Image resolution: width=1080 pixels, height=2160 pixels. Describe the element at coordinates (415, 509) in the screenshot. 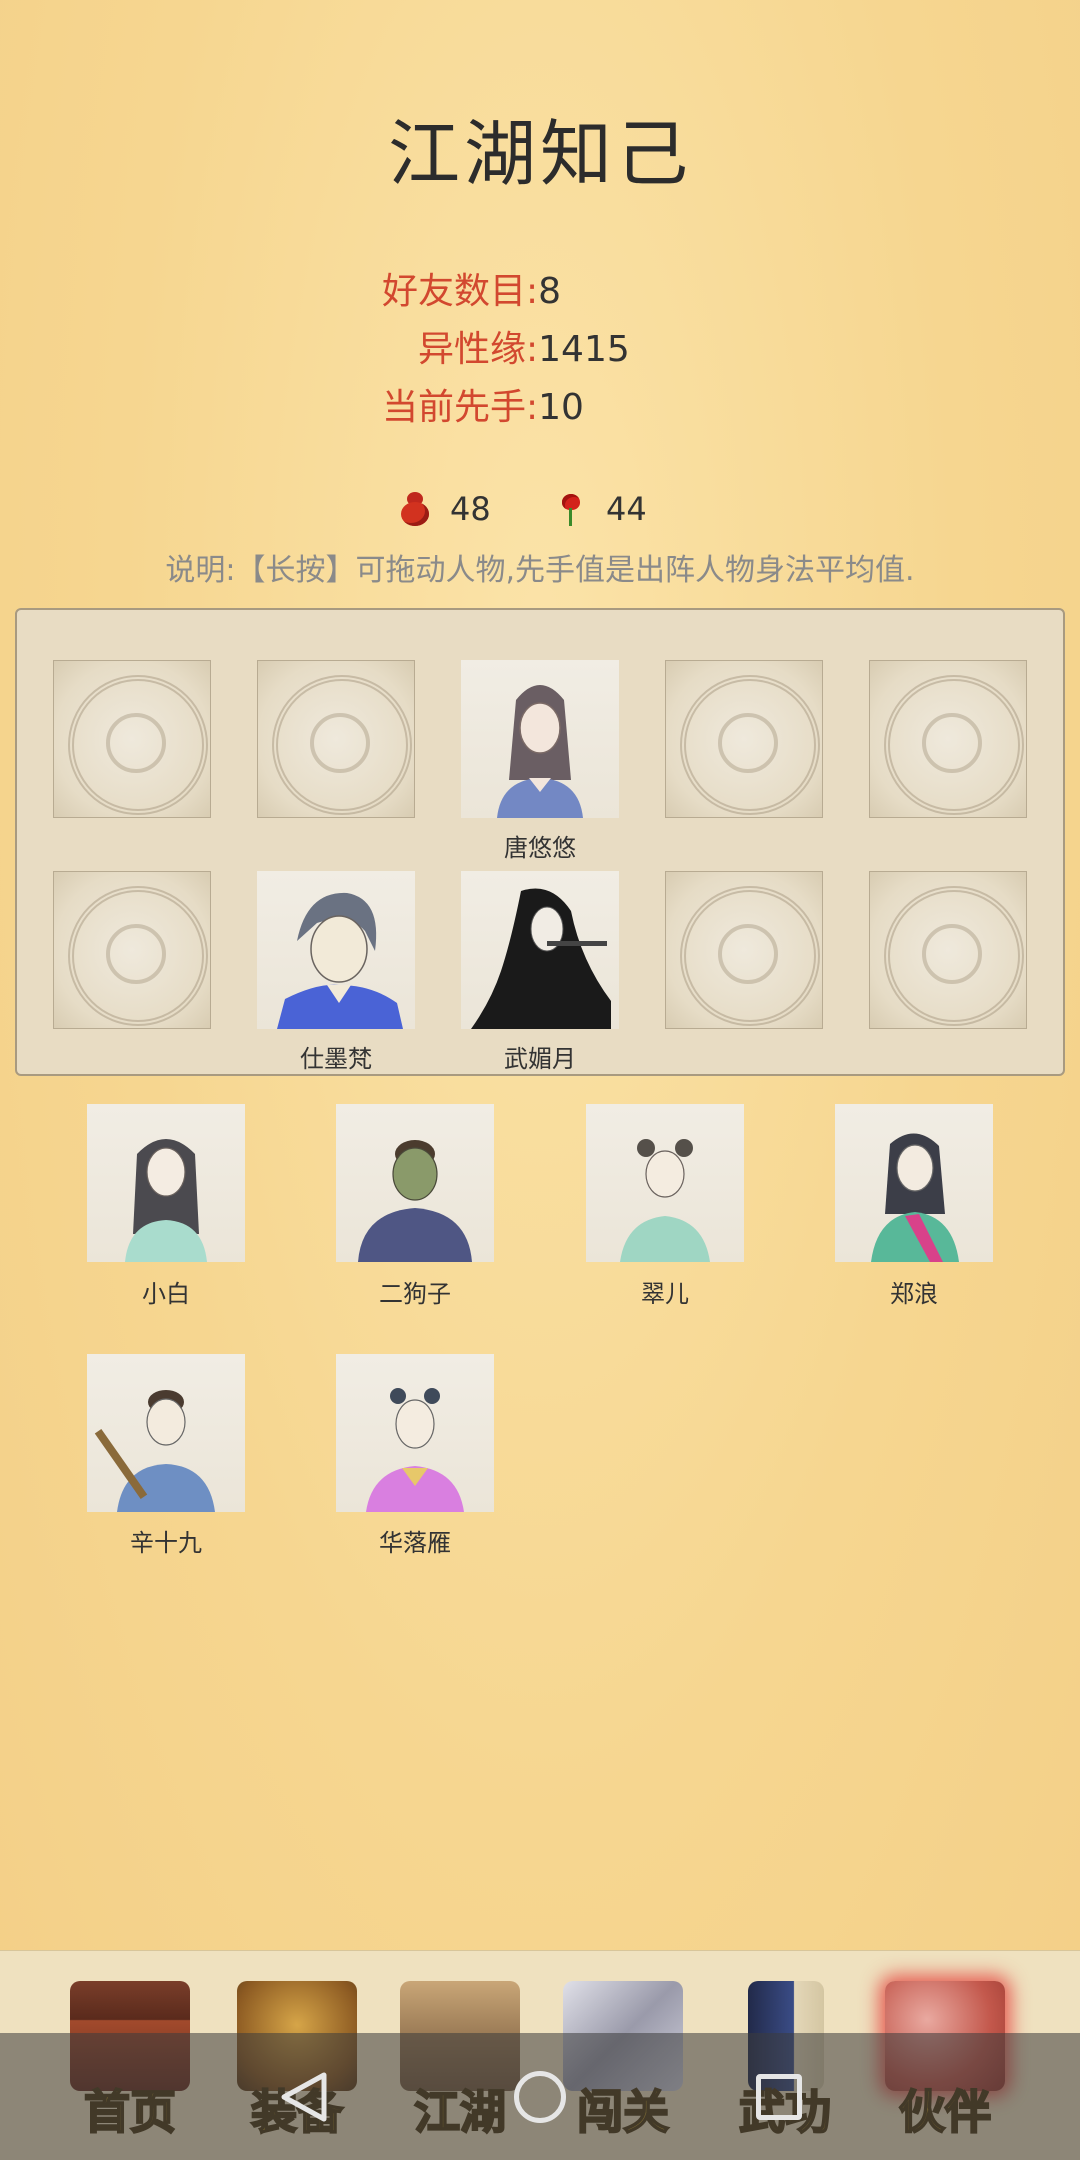

I see `gourd-icon` at that location.